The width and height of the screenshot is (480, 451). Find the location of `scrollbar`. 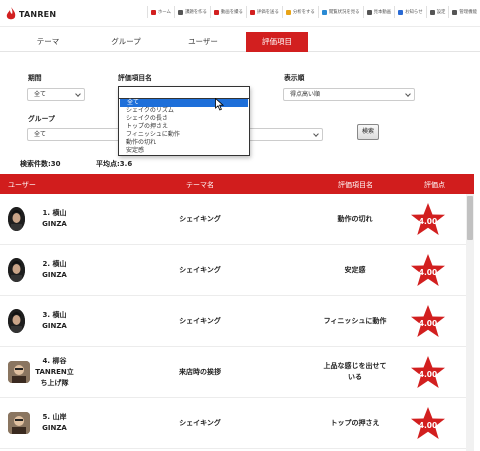

scrollbar is located at coordinates (470, 322).